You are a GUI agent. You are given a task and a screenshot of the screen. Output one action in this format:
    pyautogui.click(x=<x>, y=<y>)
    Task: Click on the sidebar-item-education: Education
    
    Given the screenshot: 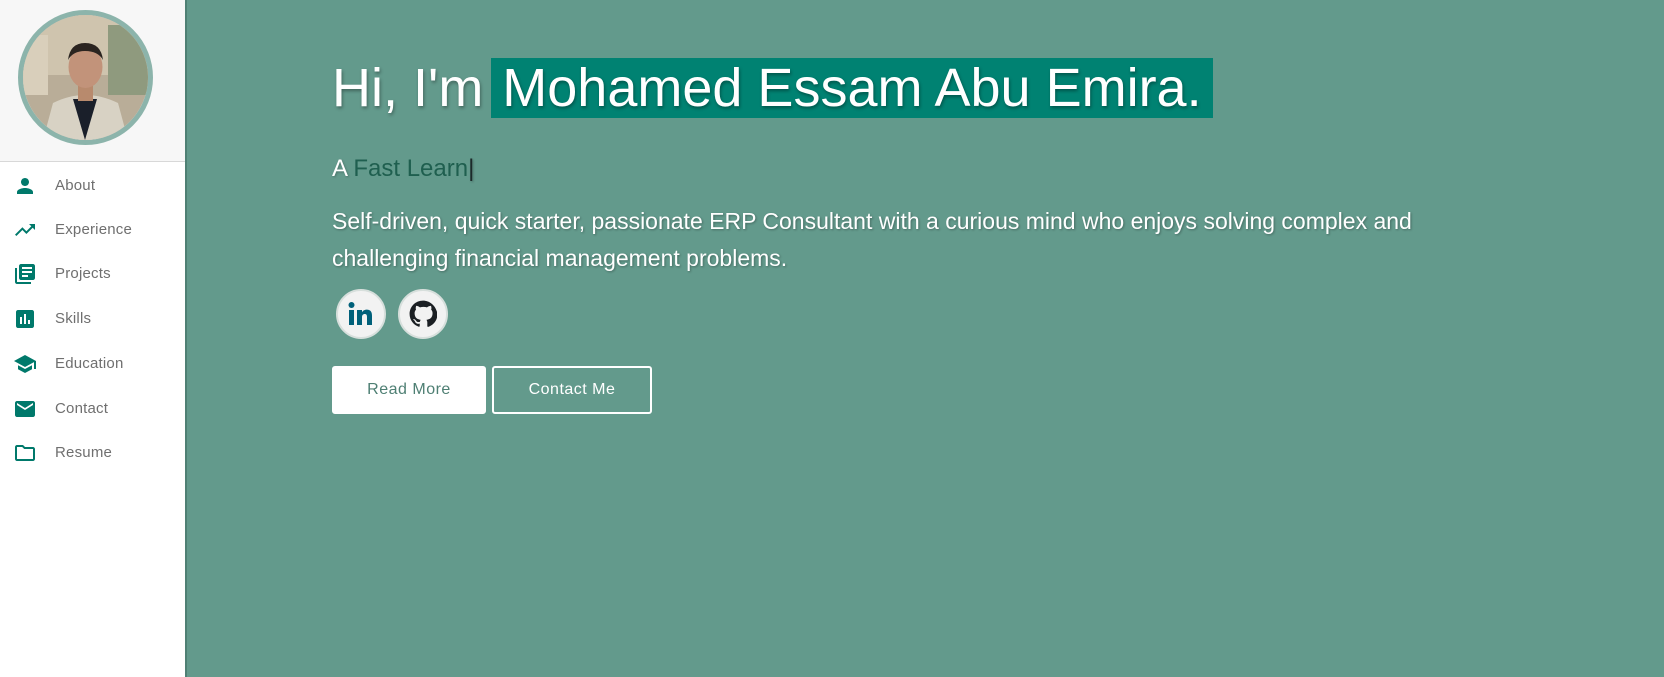 What is the action you would take?
    pyautogui.click(x=92, y=364)
    